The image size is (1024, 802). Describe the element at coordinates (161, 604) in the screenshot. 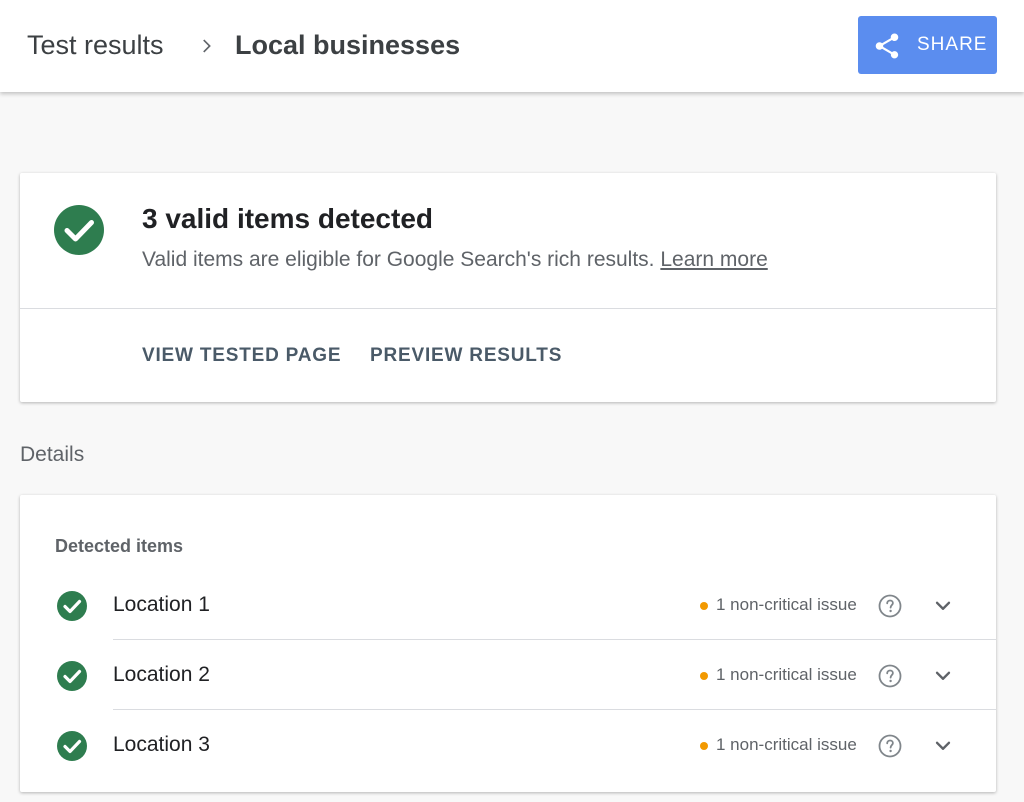

I see `item-label: Location 1` at that location.